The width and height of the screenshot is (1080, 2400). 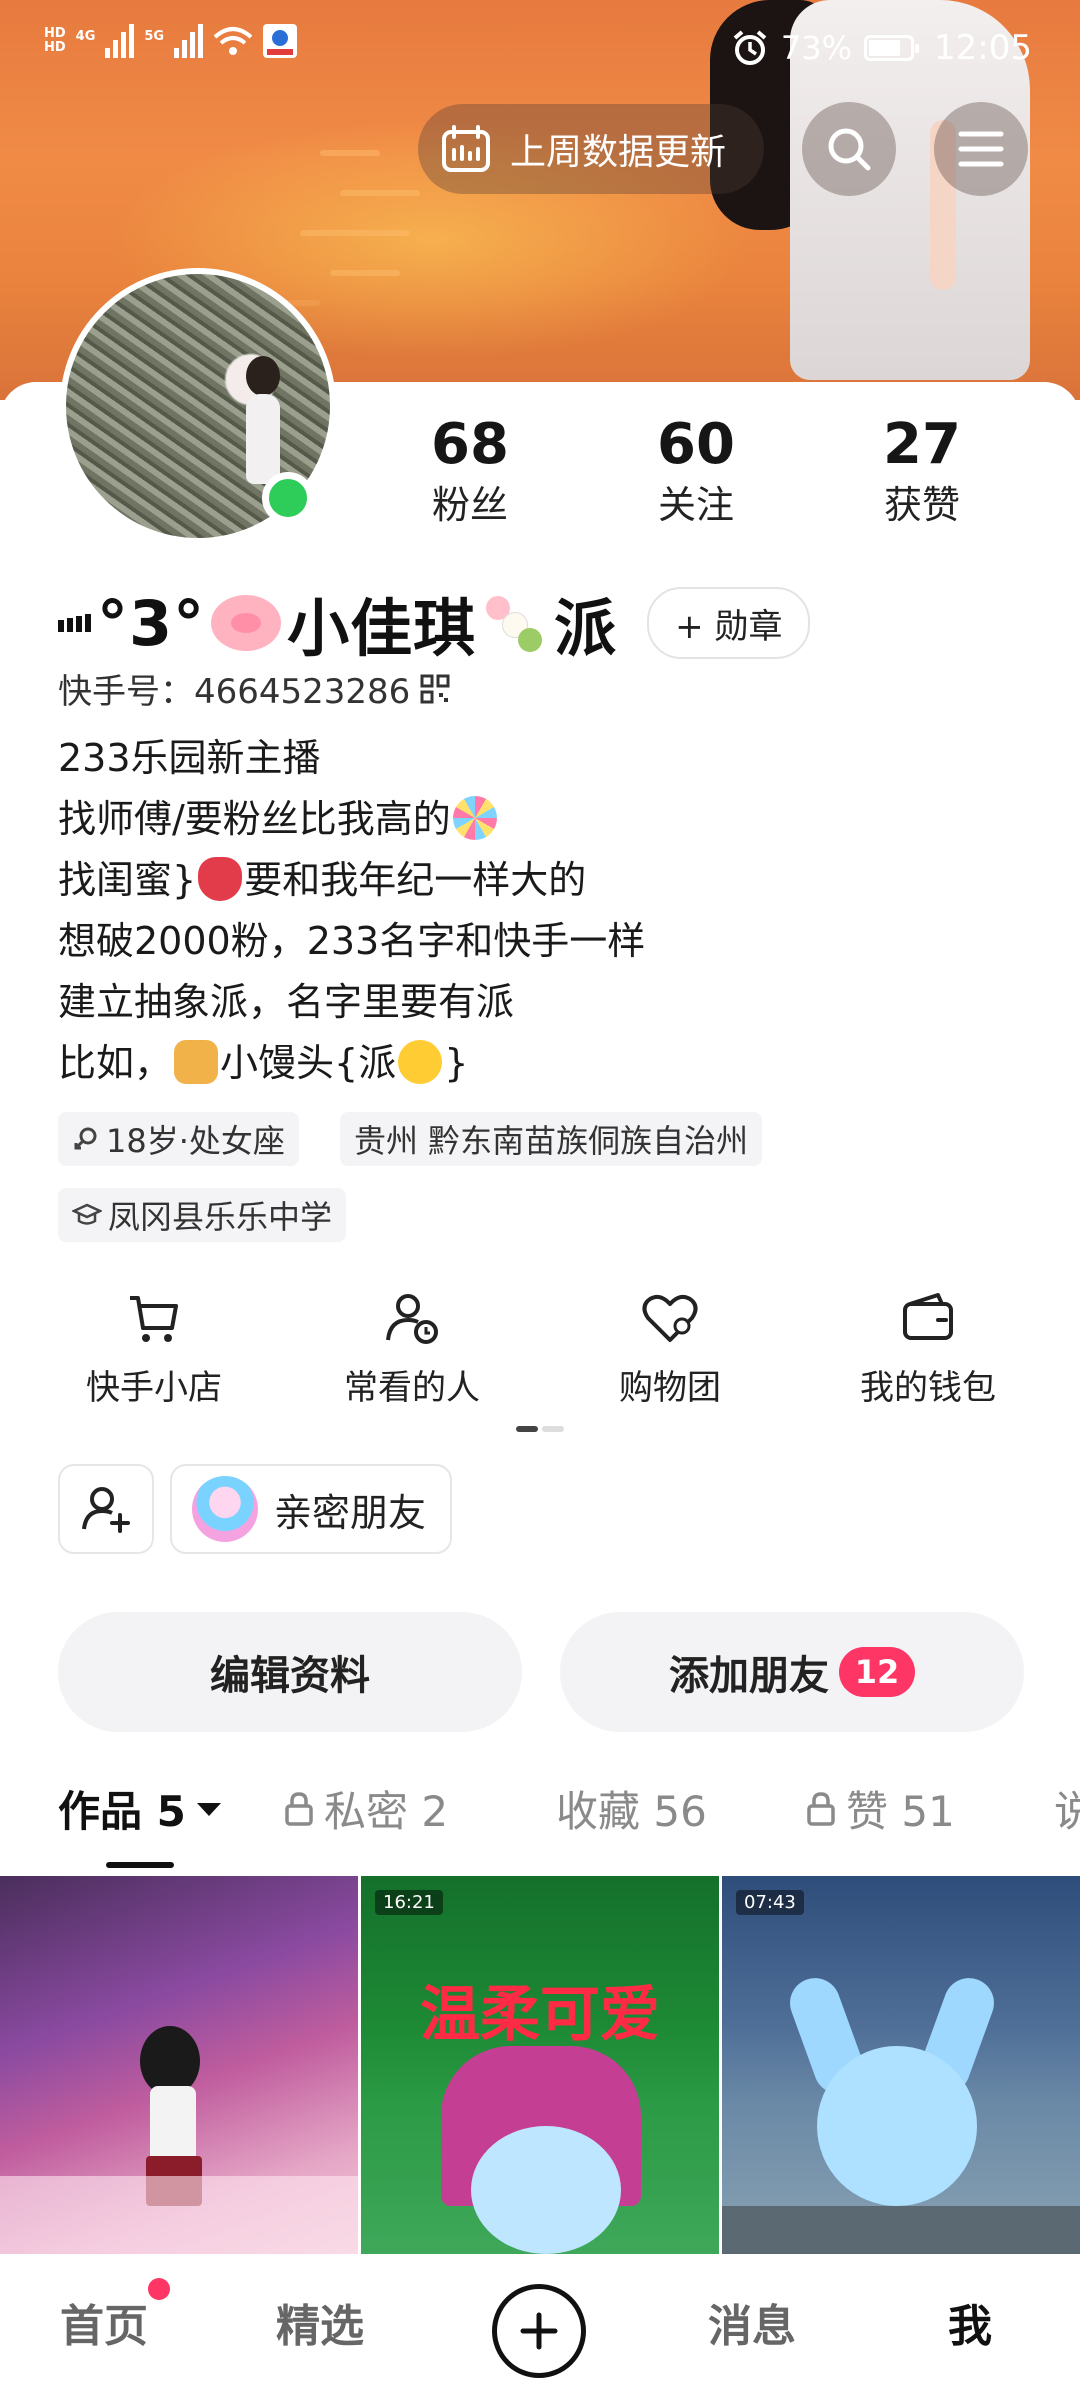 What do you see at coordinates (189, 758) in the screenshot?
I see `bio-line: 233乐园新主播` at bounding box center [189, 758].